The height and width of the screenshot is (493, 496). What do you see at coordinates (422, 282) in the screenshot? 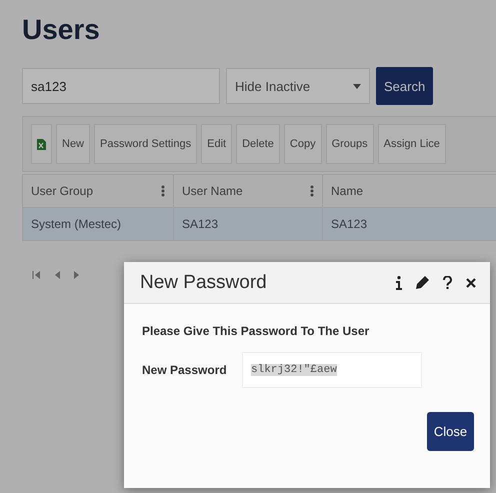
I see `pencil-icon` at bounding box center [422, 282].